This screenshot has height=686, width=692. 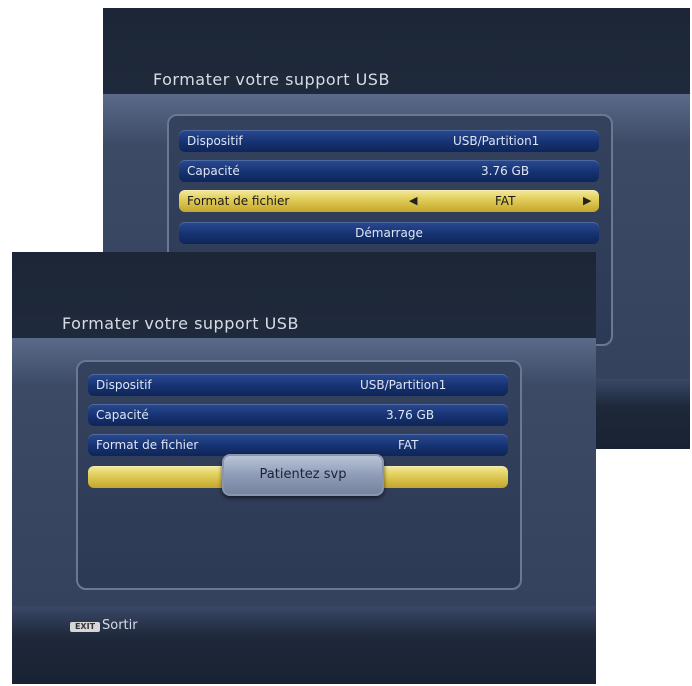 What do you see at coordinates (413, 201) in the screenshot?
I see `arrow-left-icon: ◀` at bounding box center [413, 201].